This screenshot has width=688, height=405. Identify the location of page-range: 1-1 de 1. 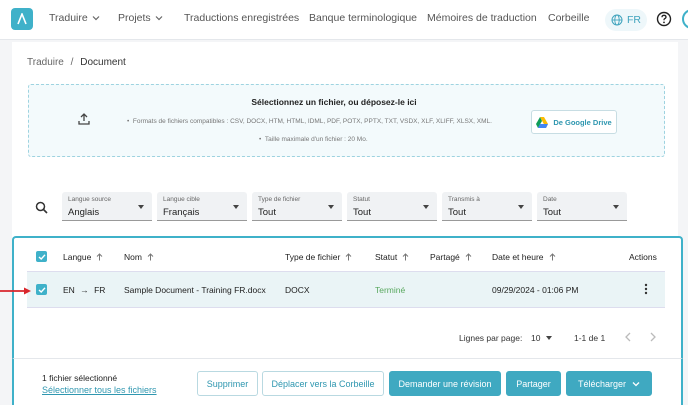
(590, 338).